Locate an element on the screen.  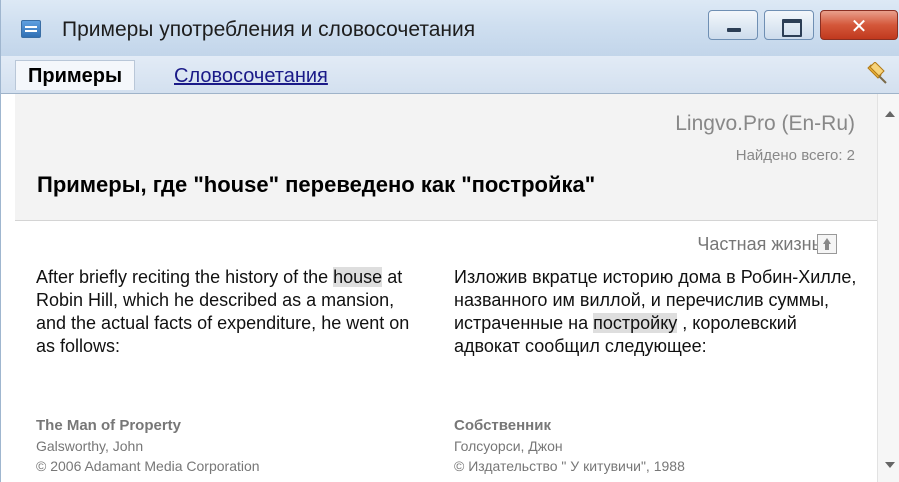
english-author: Galsworthy, John is located at coordinates (90, 446).